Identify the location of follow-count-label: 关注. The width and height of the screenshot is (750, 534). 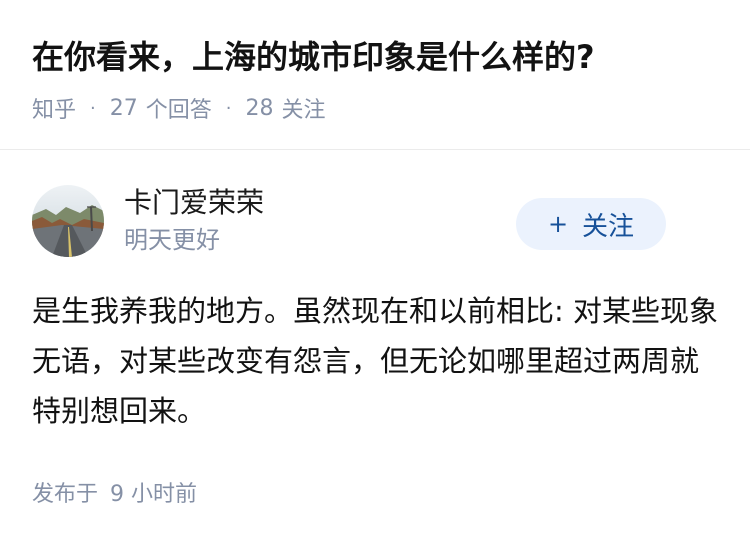
(303, 110).